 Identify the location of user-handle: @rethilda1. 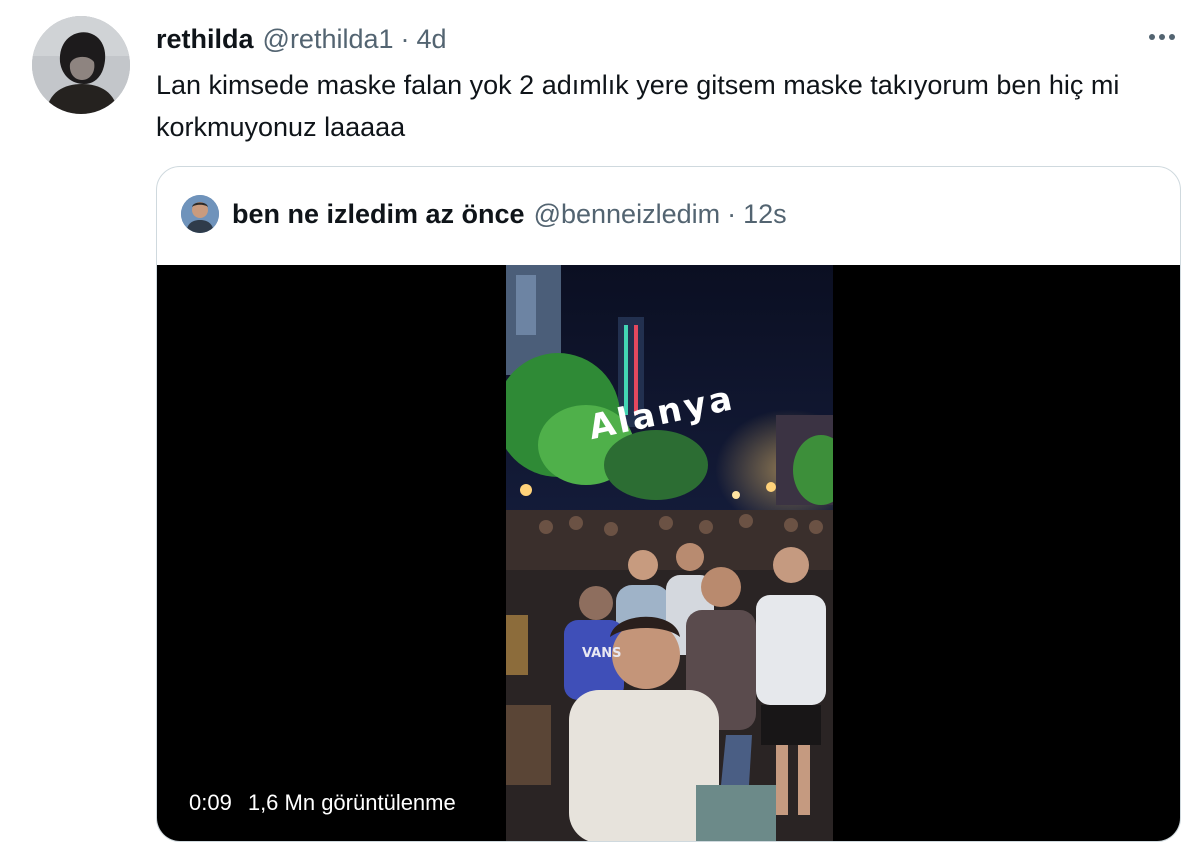
(328, 39).